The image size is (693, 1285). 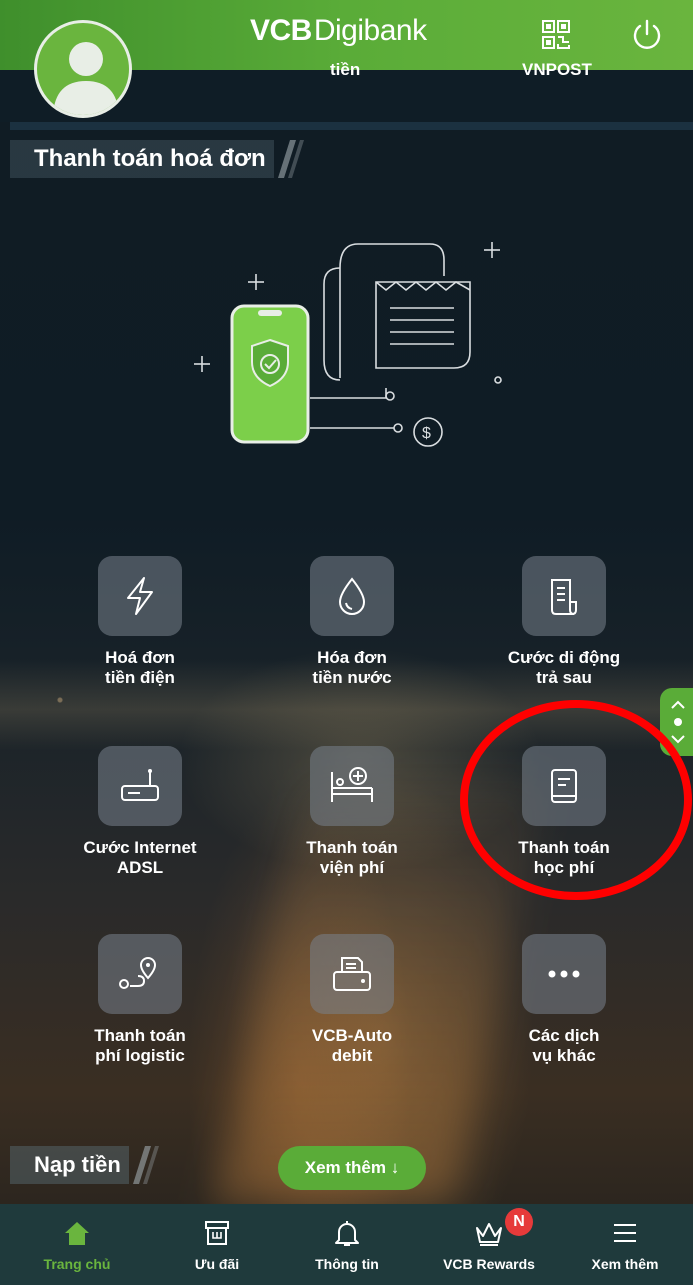 I want to click on more-dots-icon, so click(x=564, y=974).